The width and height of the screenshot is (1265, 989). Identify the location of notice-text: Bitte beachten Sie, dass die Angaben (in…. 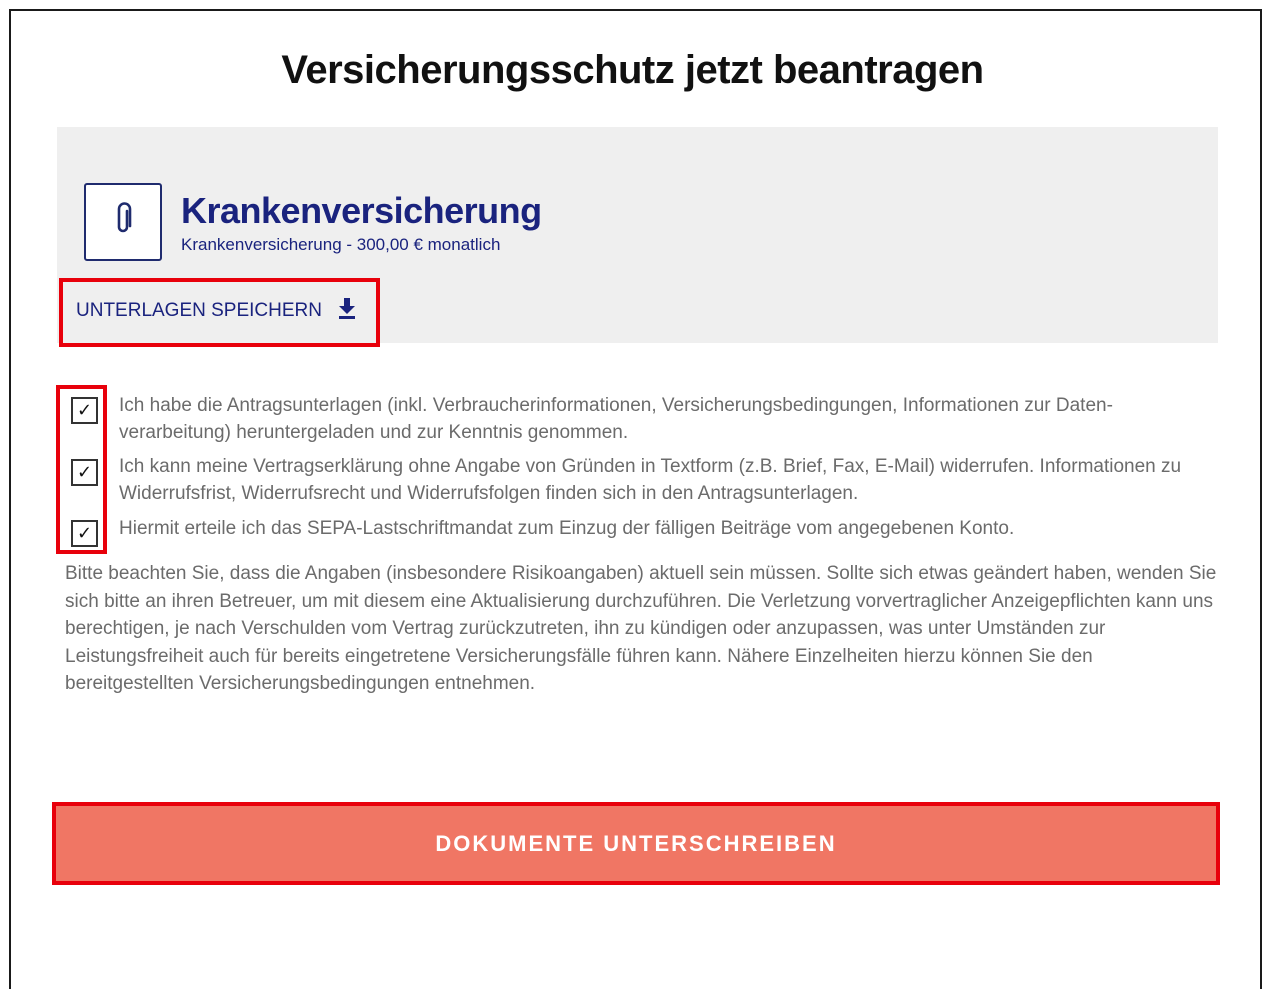
(641, 628).